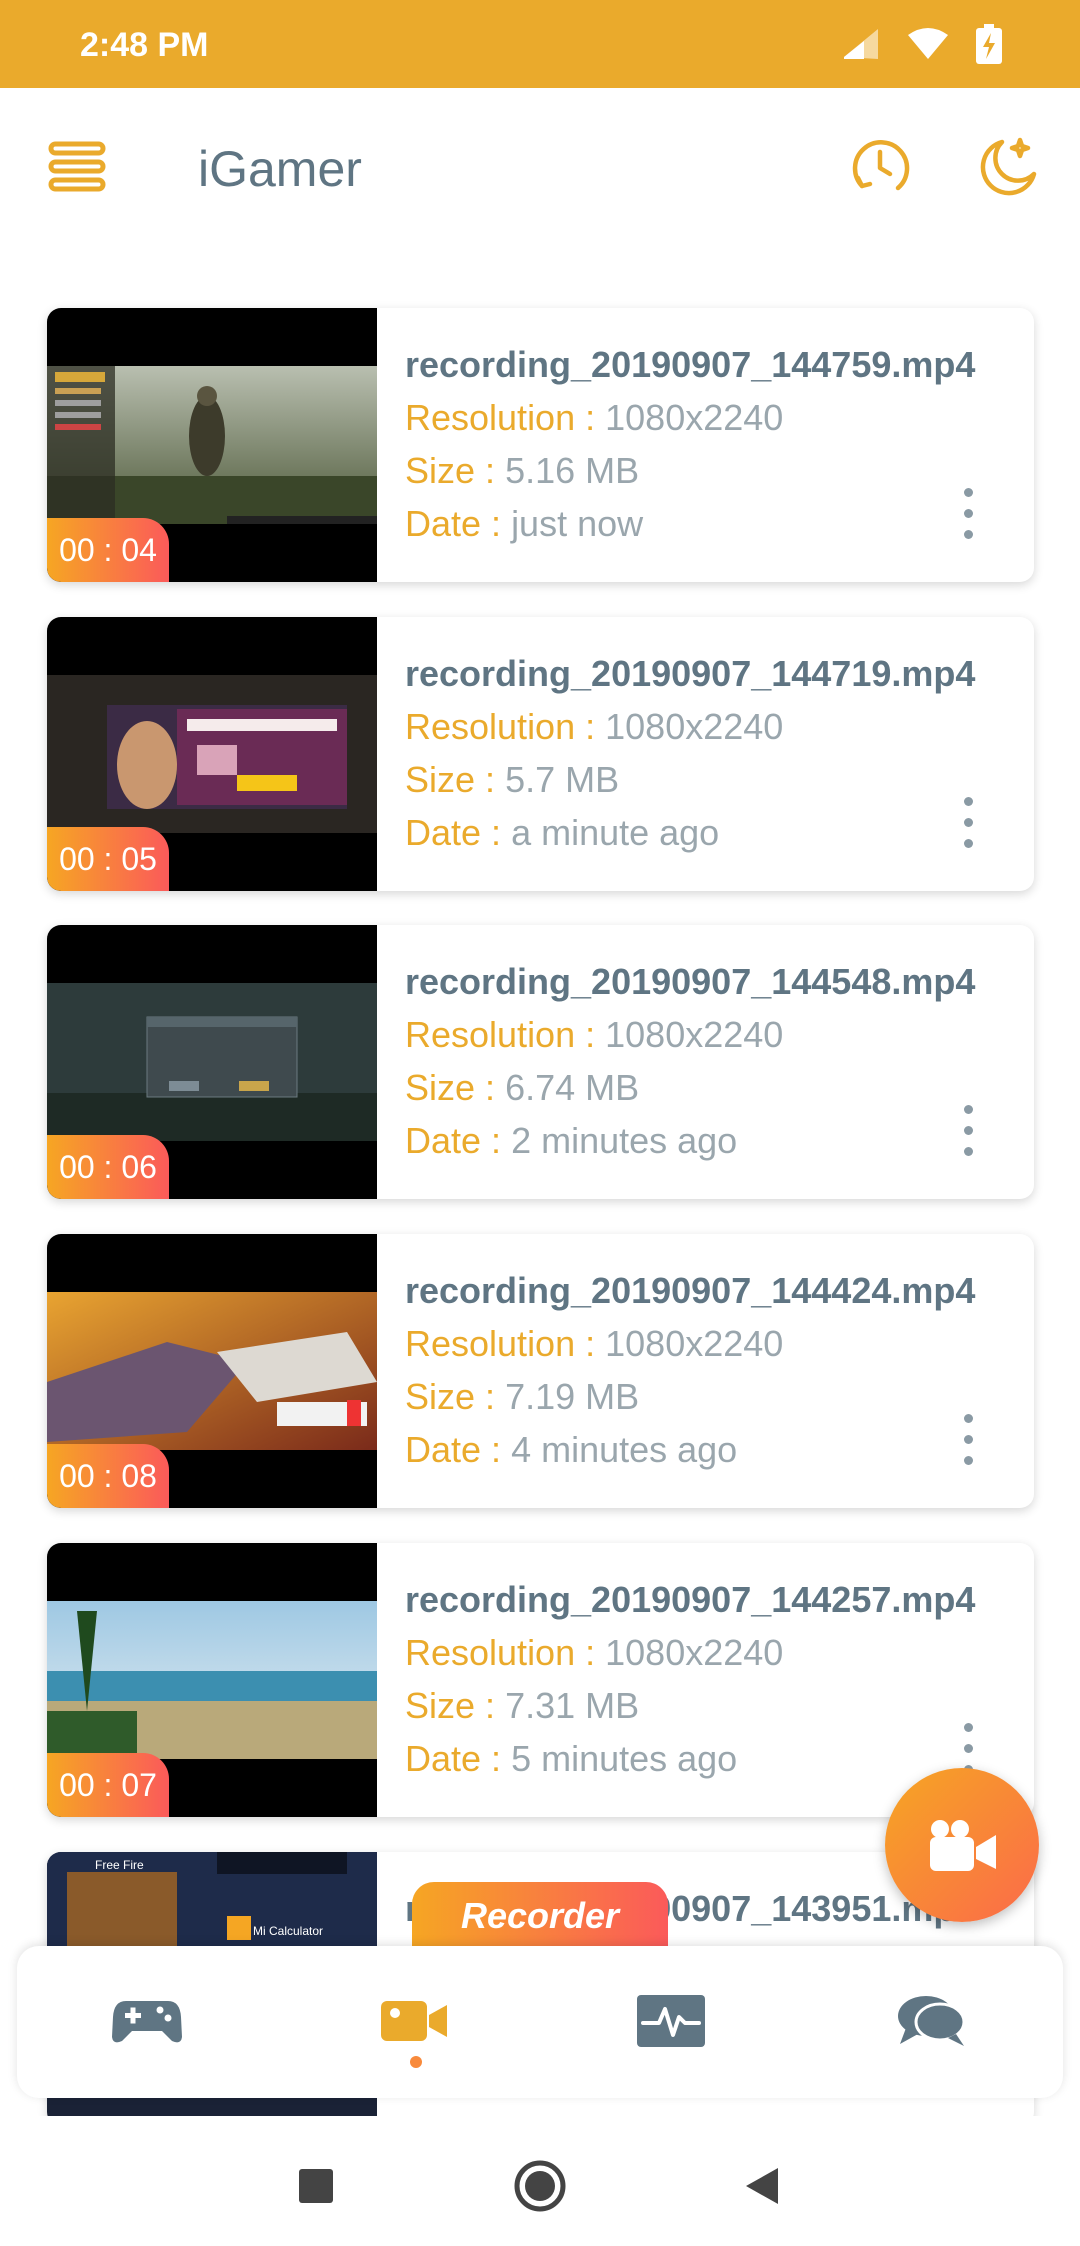  Describe the element at coordinates (624, 1449) in the screenshot. I see `date-value: 4 minutes ago` at that location.